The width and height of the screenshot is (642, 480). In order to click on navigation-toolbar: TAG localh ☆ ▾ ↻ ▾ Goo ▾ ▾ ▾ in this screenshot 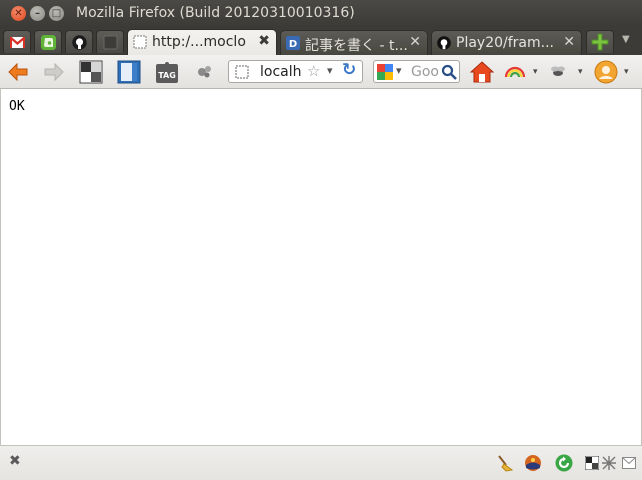, I will do `click(321, 72)`.